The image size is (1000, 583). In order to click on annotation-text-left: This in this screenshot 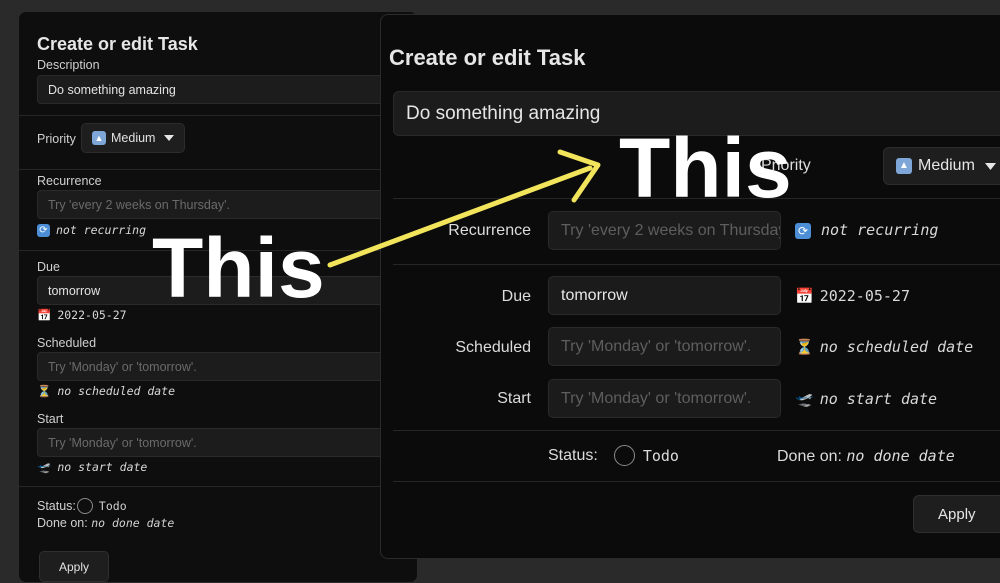, I will do `click(238, 268)`.